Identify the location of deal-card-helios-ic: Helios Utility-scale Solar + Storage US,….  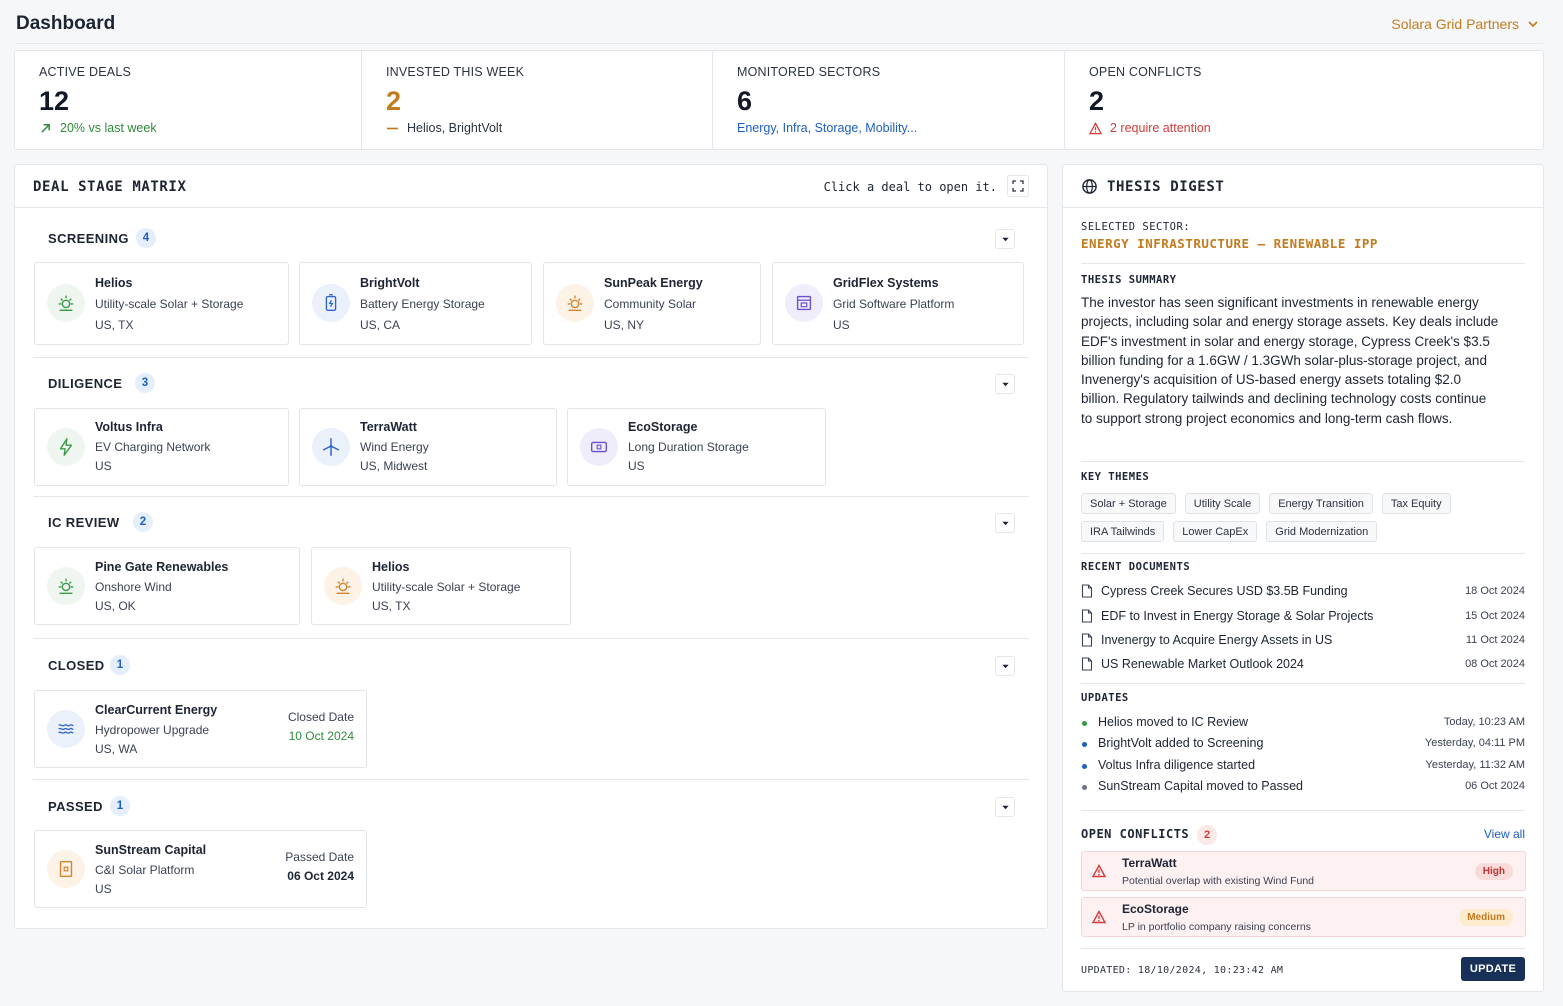
(441, 586).